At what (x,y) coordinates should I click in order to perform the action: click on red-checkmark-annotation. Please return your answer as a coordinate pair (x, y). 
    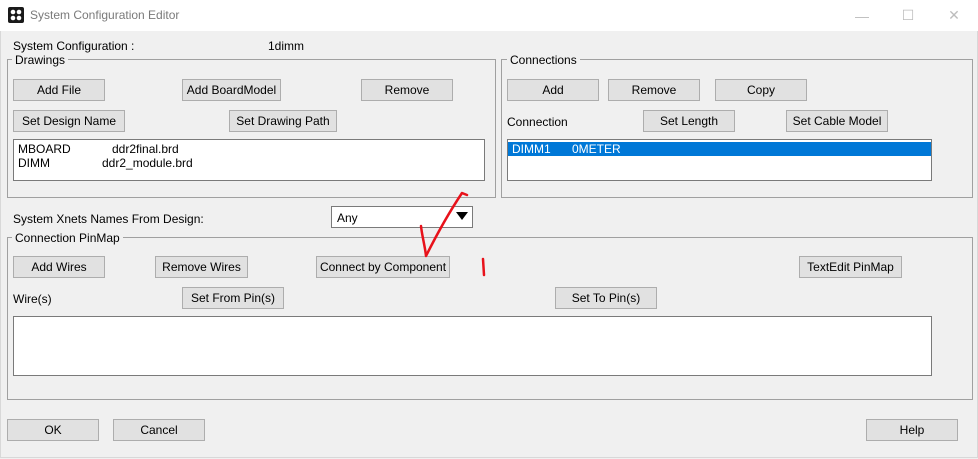
    Looking at the image, I should click on (444, 224).